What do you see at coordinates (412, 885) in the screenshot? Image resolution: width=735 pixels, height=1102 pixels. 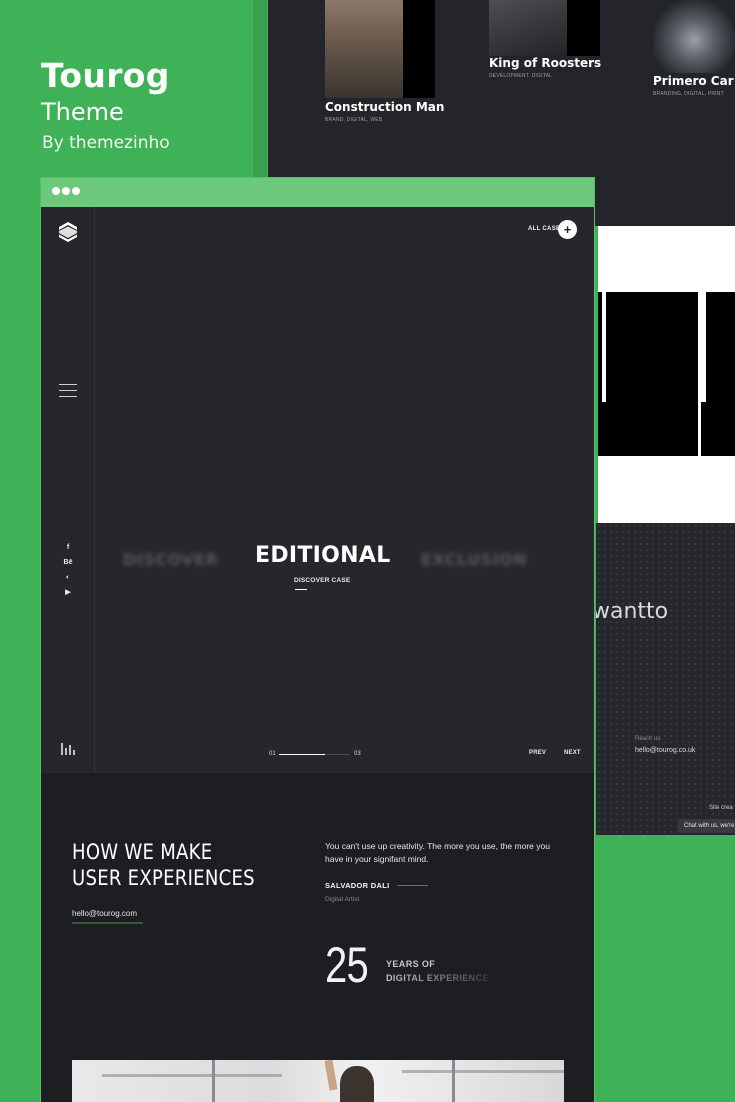 I see `author-divider` at bounding box center [412, 885].